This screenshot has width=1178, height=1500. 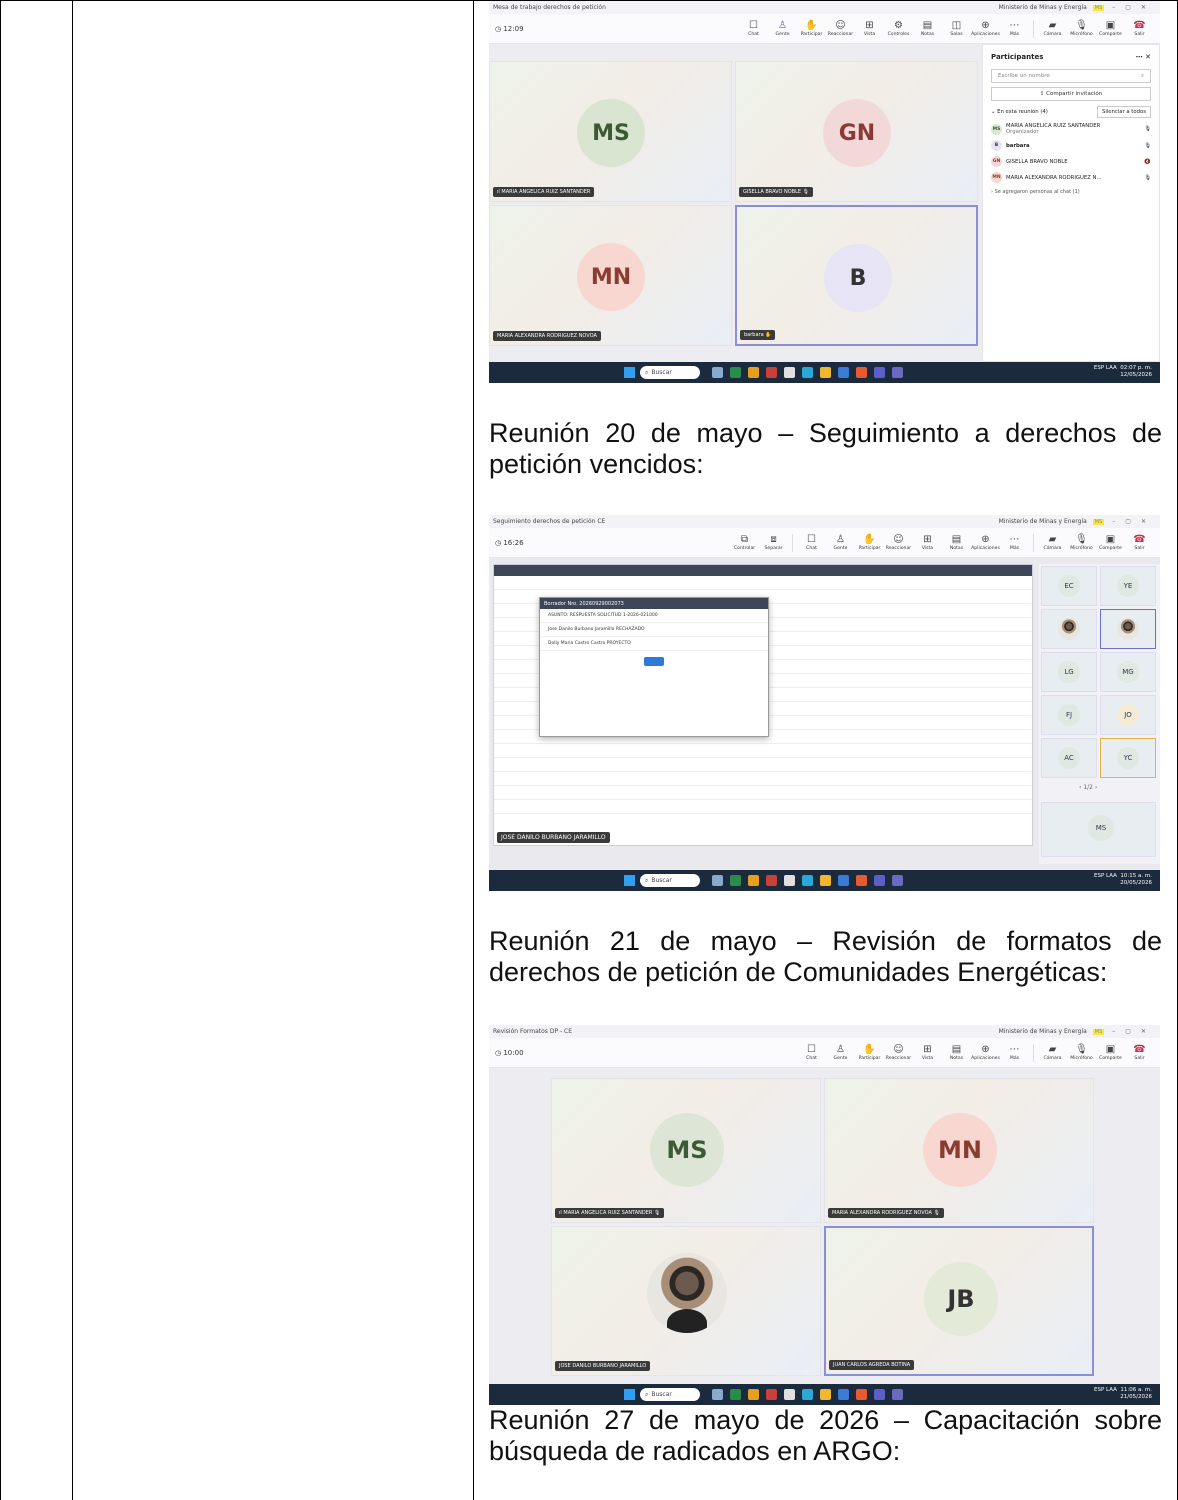 I want to click on system-tray: ESP LAA 10:15 a. m. 20/05/2026, so click(x=1123, y=879).